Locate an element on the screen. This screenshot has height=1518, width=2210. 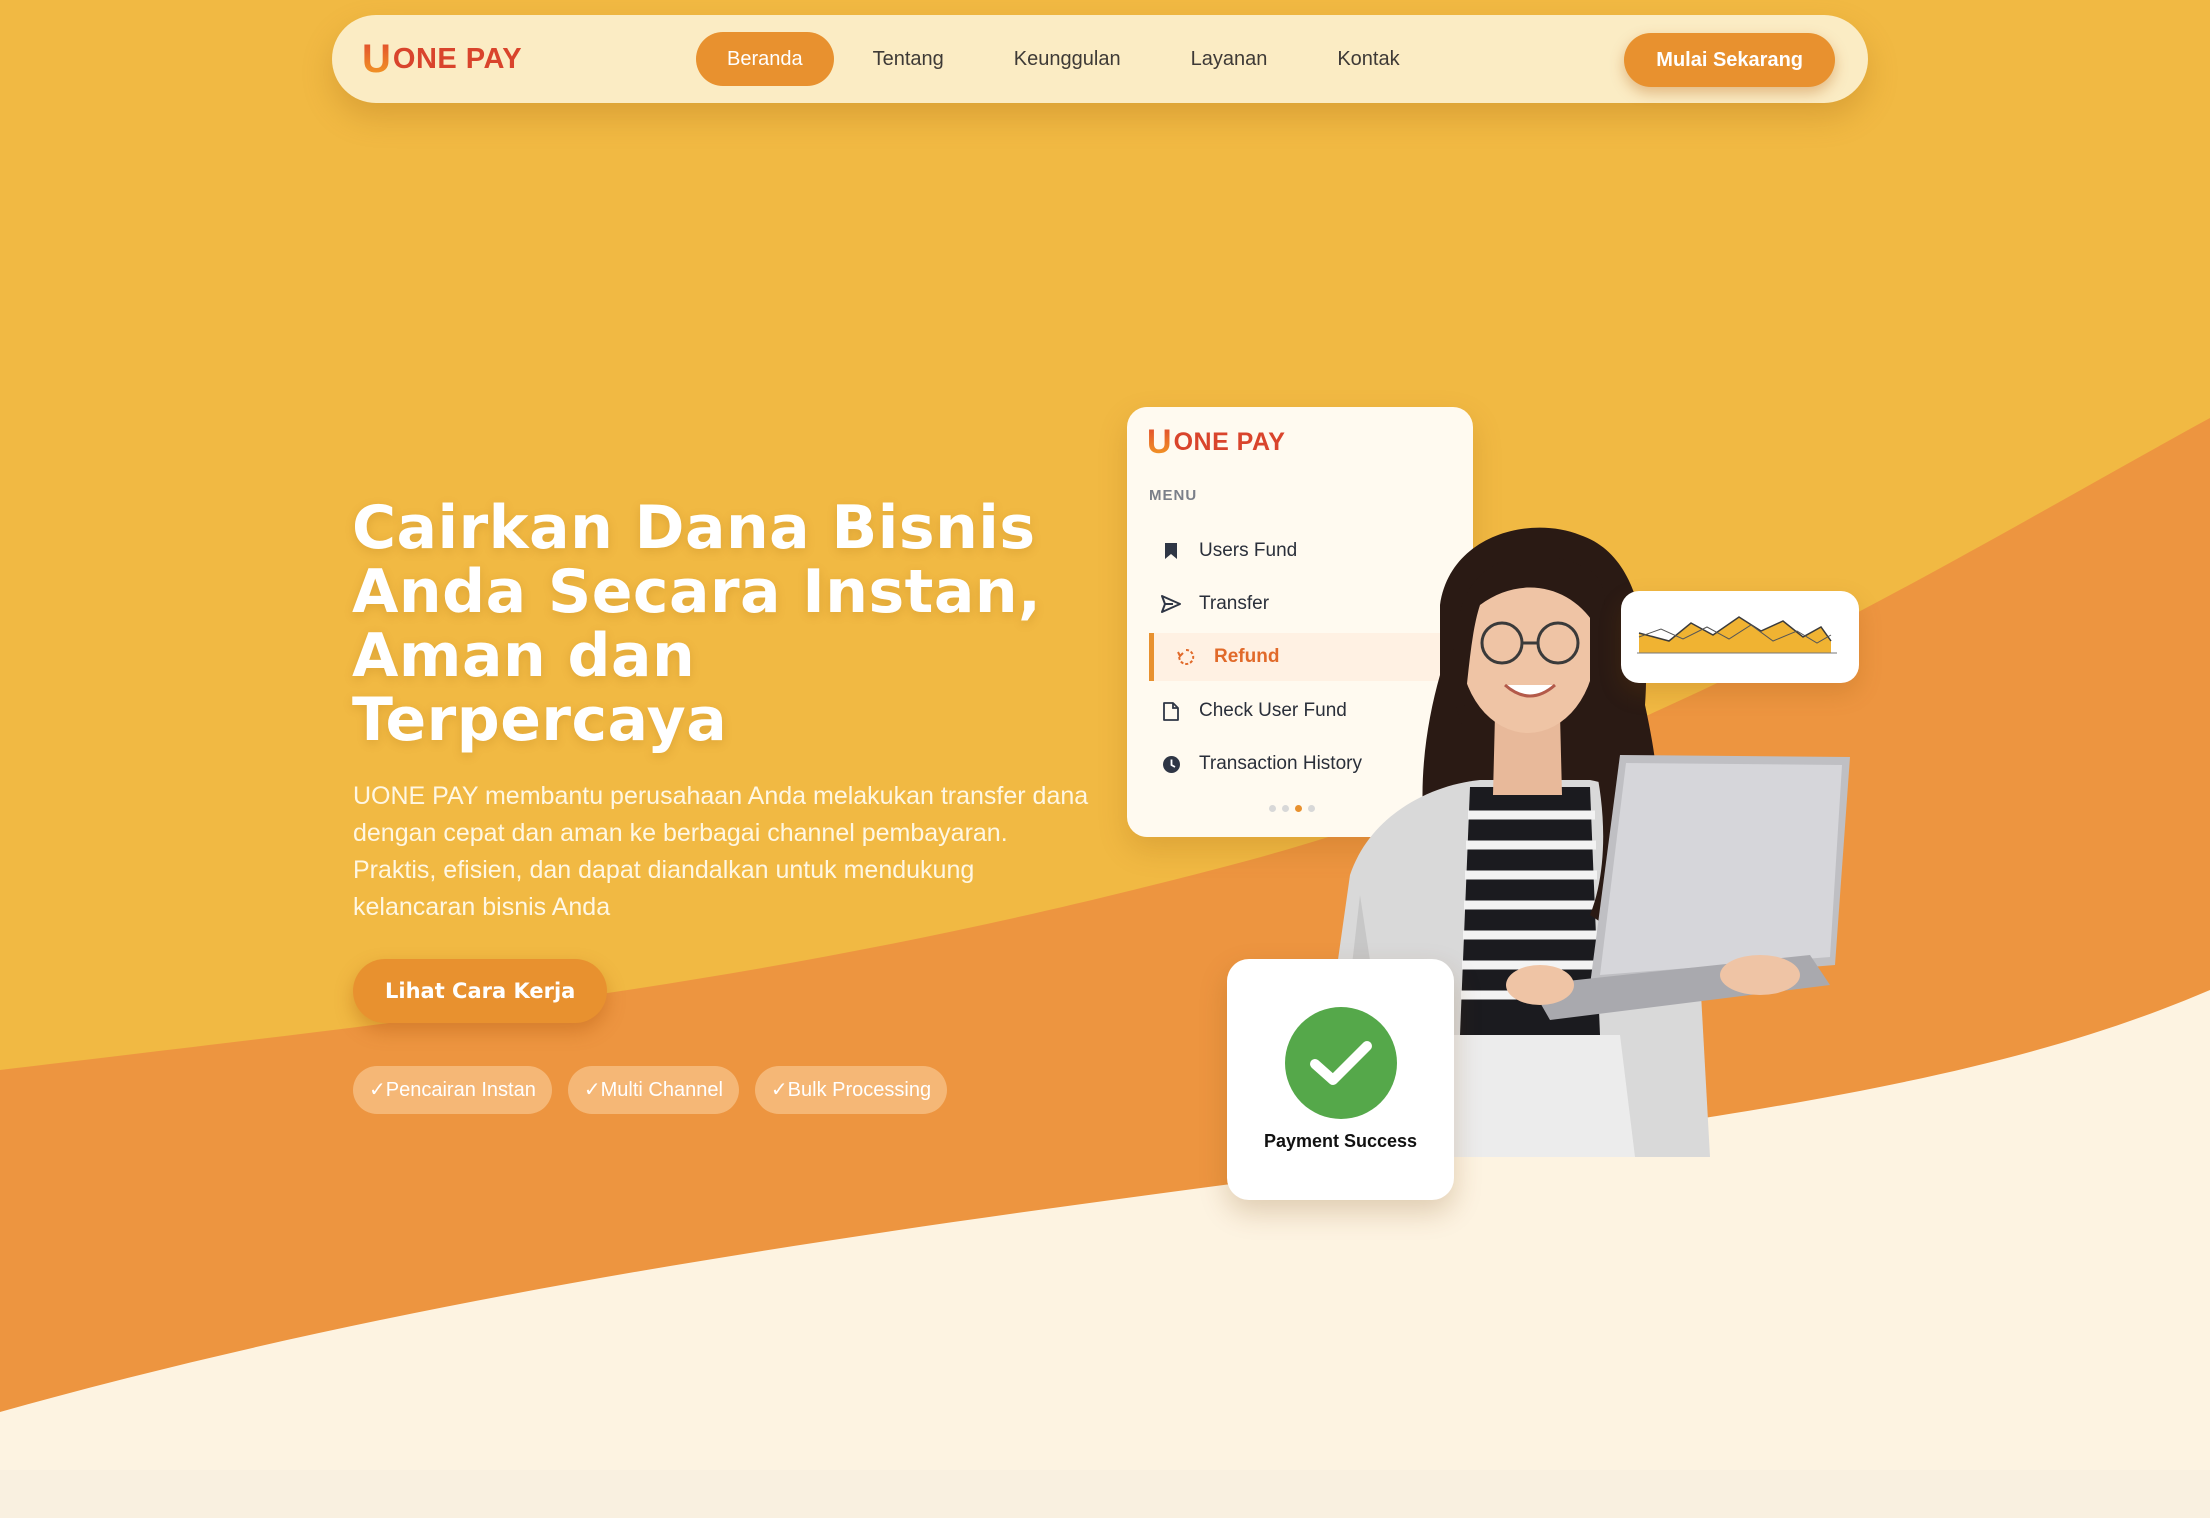
refresh-icon is located at coordinates (1186, 657).